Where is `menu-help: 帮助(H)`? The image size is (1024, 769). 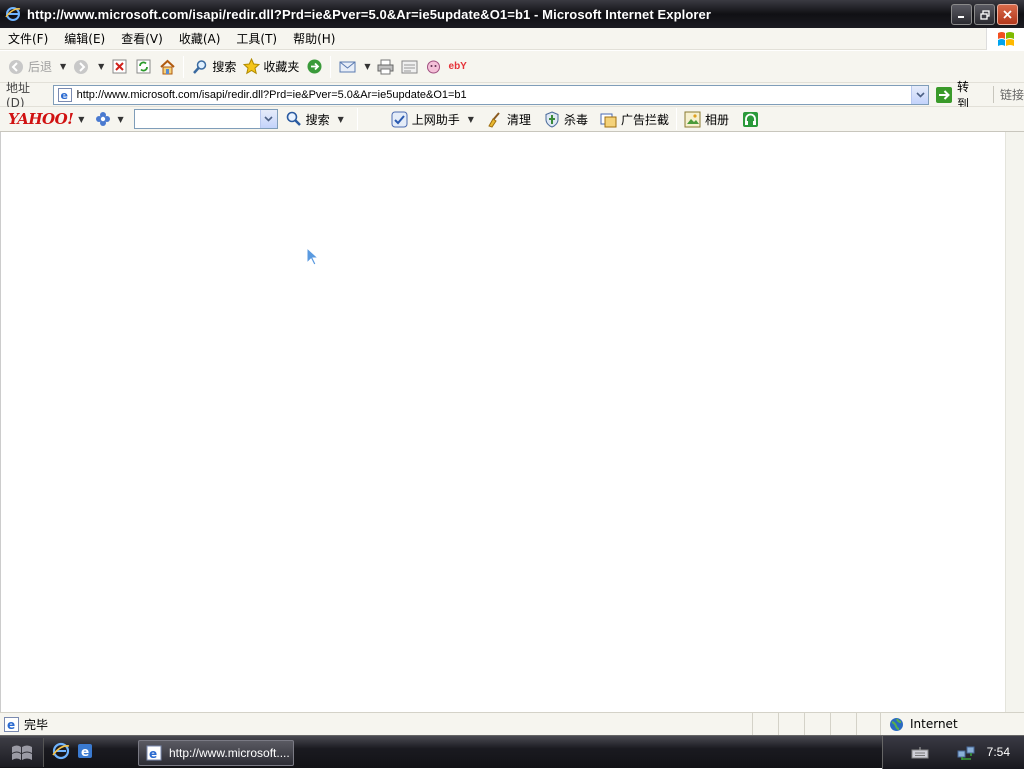 menu-help: 帮助(H) is located at coordinates (314, 38).